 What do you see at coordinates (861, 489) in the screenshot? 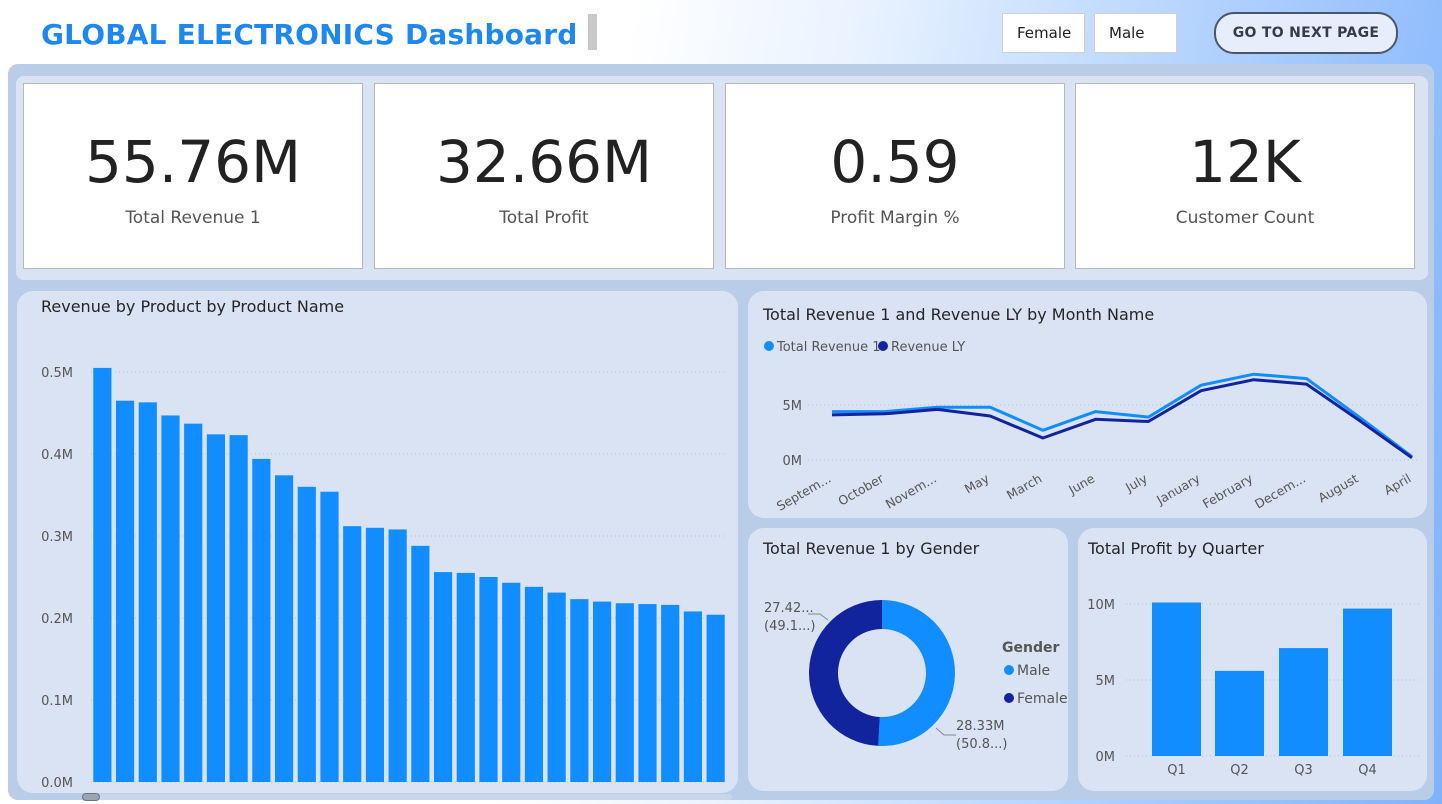
I see `x-tick-label: October` at bounding box center [861, 489].